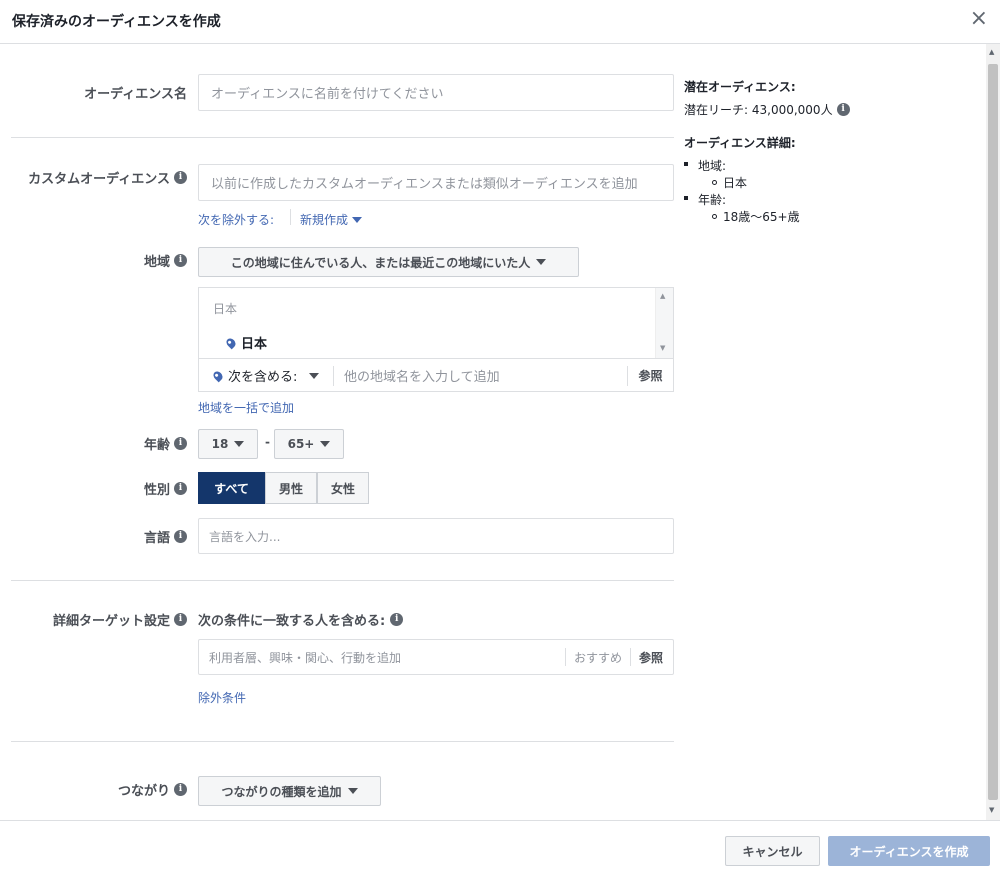 This screenshot has width=1000, height=878. I want to click on potential-reach: 潜在リーチ: 43,000,000人 i, so click(829, 109).